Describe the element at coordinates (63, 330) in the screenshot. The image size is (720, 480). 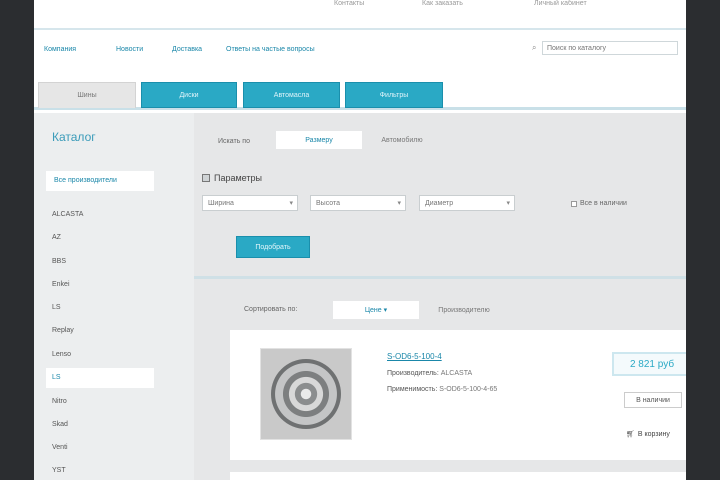
I see `sidebar-brand-item: Replay` at that location.